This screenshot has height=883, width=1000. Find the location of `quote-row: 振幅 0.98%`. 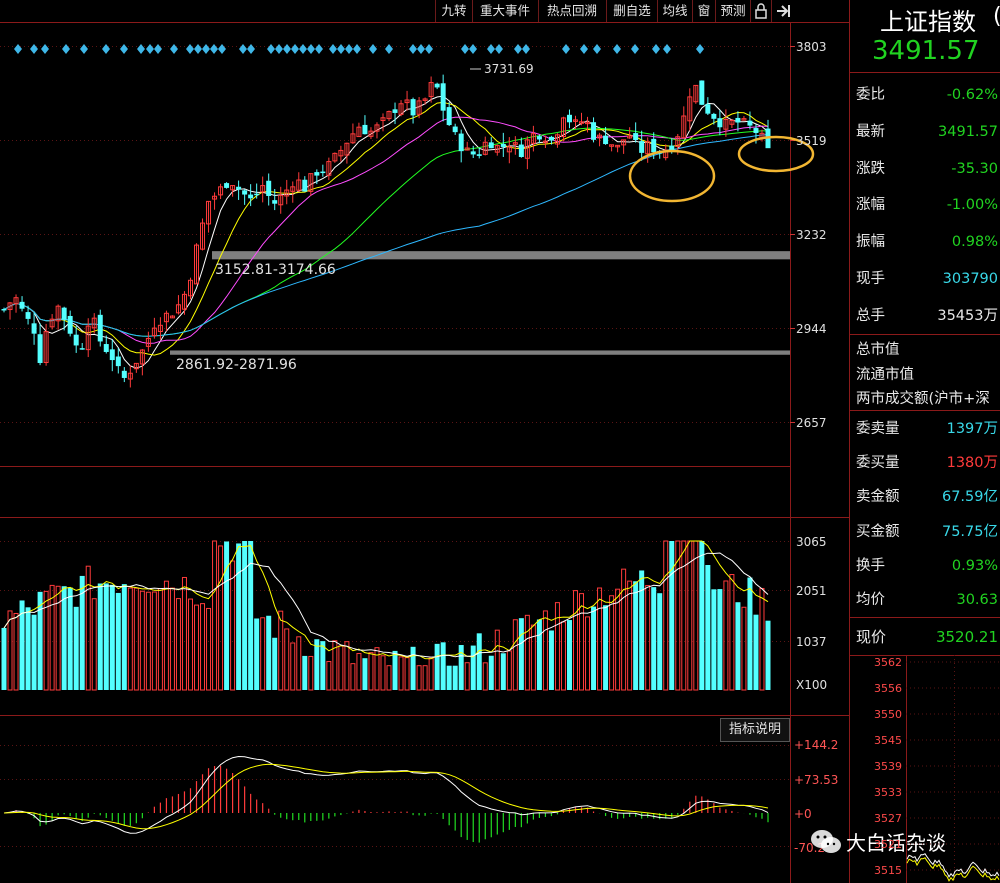

quote-row: 振幅 0.98% is located at coordinates (925, 242).